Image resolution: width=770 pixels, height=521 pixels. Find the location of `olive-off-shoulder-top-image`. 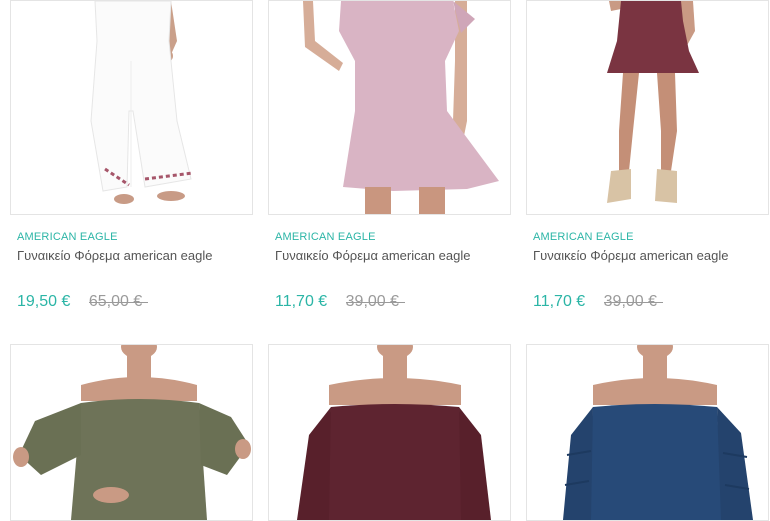

olive-off-shoulder-top-image is located at coordinates (132, 432).